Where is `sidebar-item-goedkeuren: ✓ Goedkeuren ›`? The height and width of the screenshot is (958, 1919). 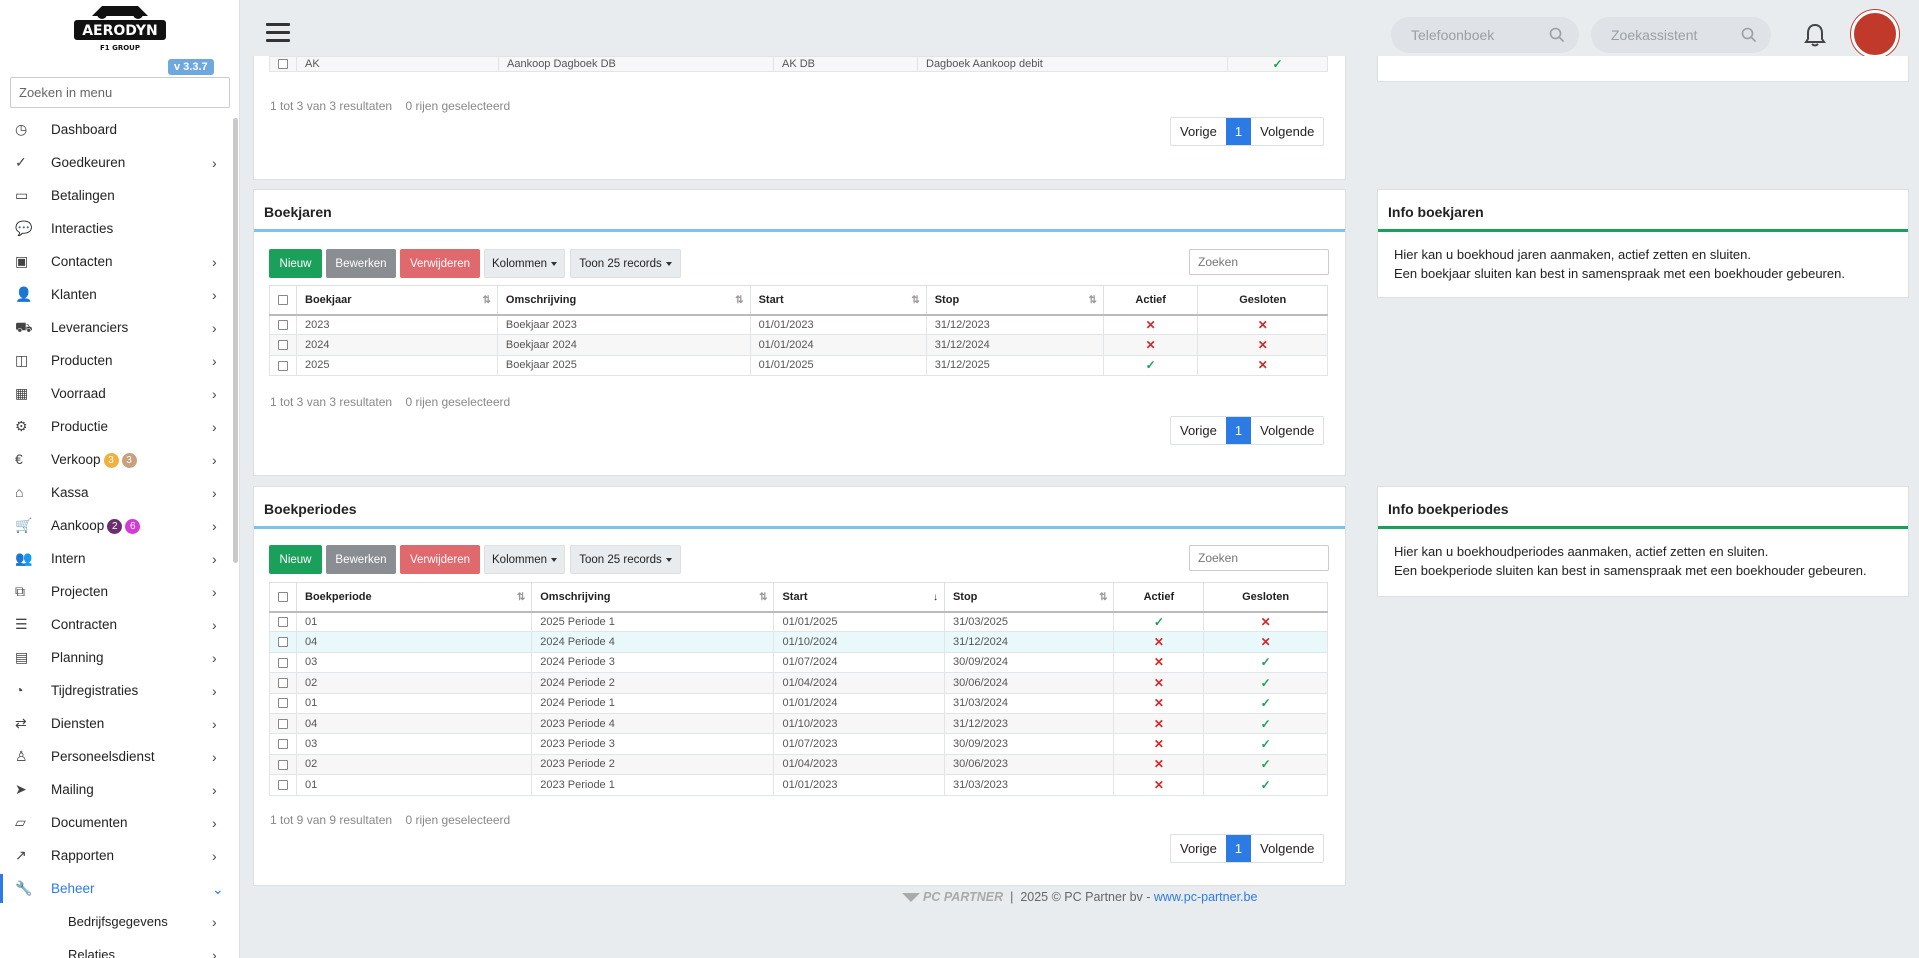 sidebar-item-goedkeuren: ✓ Goedkeuren › is located at coordinates (119, 162).